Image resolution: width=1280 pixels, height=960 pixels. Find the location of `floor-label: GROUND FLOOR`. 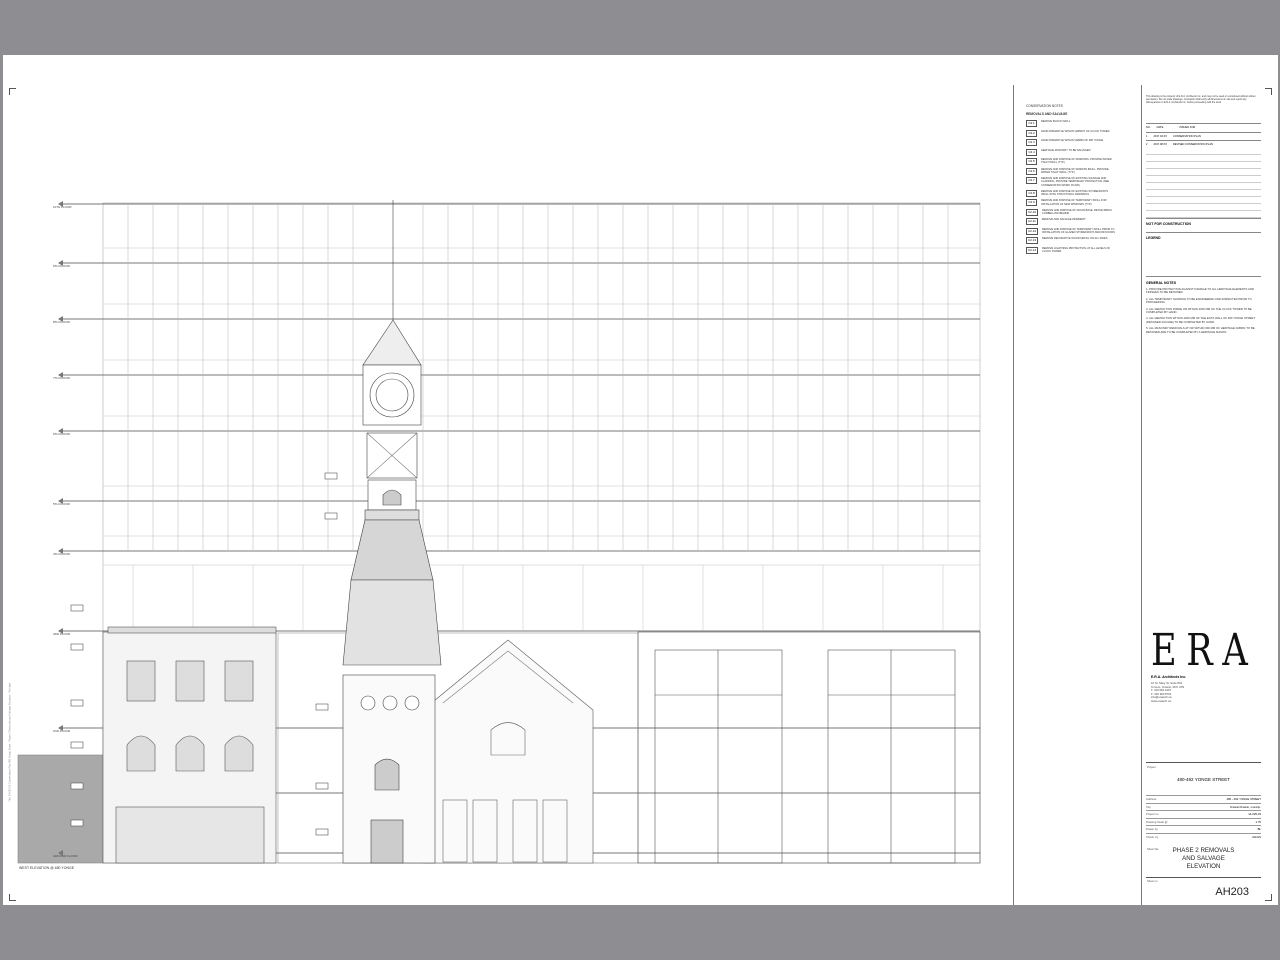

floor-label: GROUND FLOOR is located at coordinates (65, 856).